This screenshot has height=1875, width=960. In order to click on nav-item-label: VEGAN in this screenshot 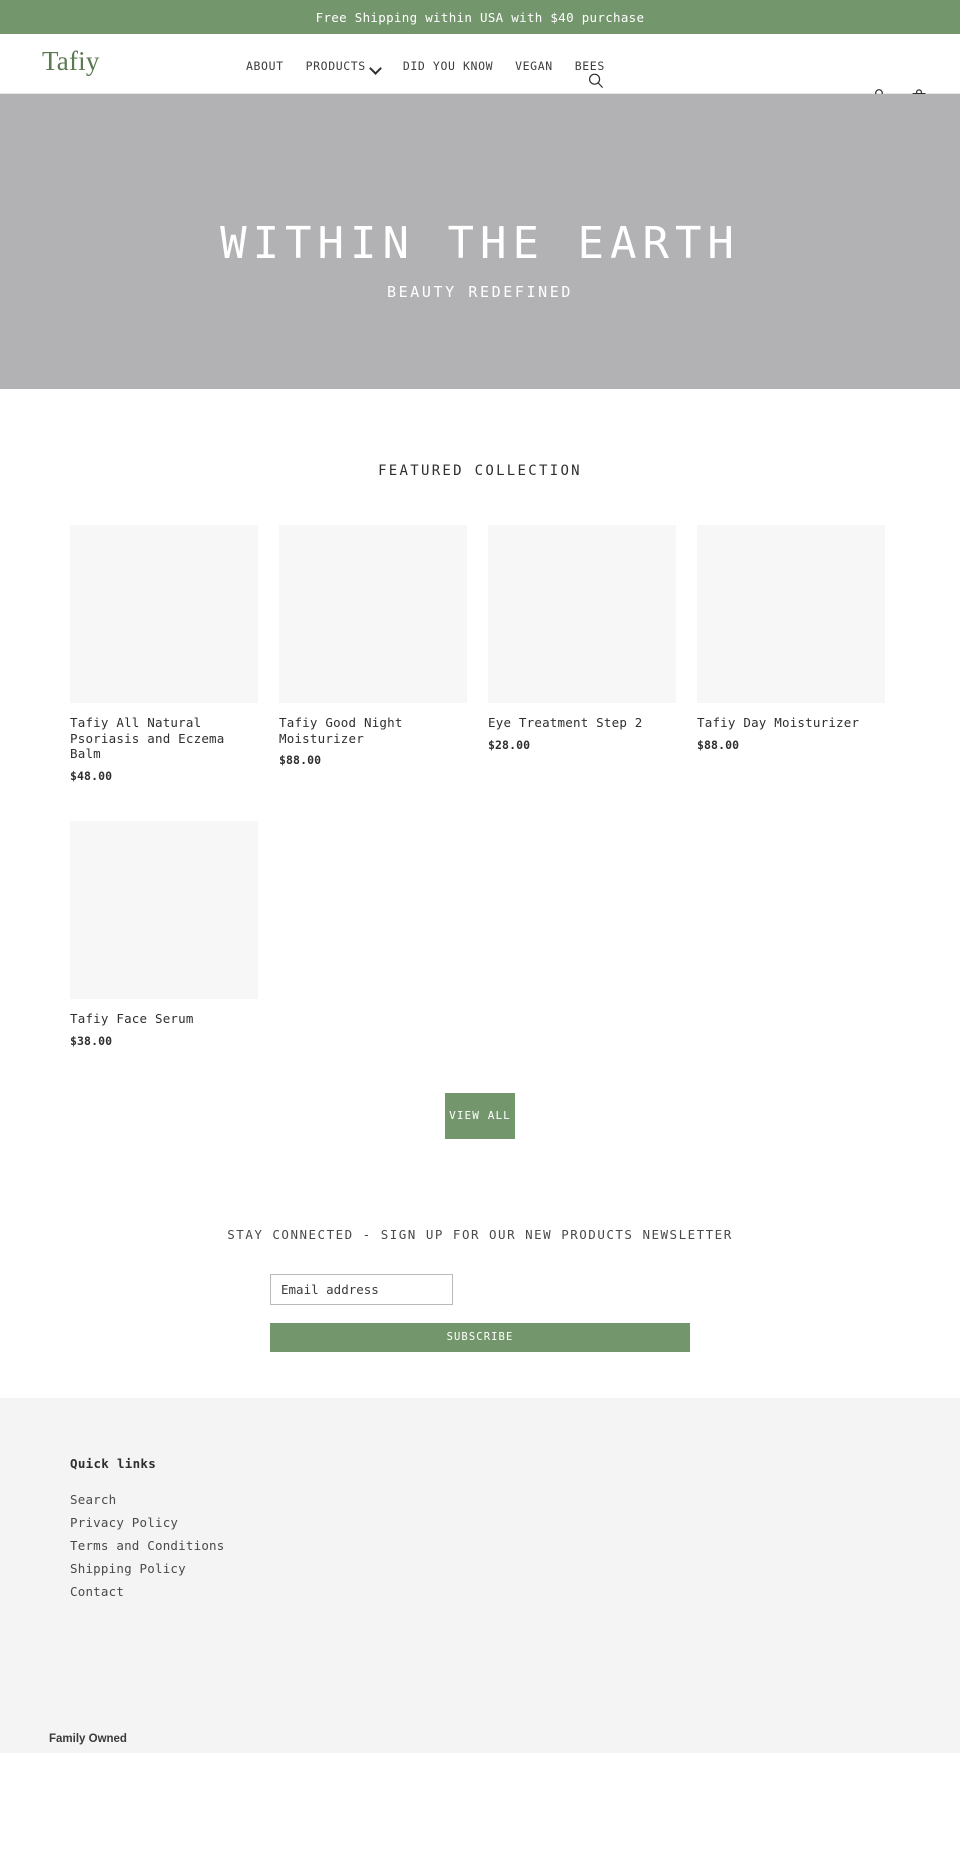, I will do `click(534, 66)`.